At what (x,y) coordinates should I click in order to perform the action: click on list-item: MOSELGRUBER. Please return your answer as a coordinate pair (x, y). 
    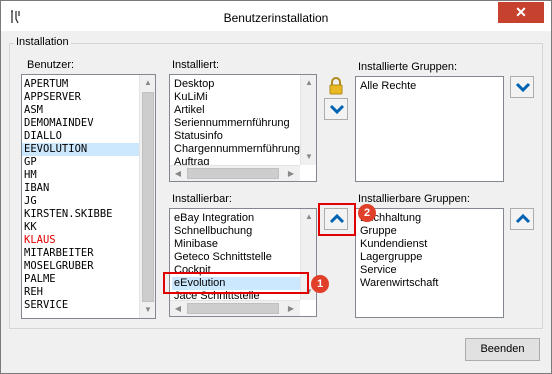
    Looking at the image, I should click on (81, 266).